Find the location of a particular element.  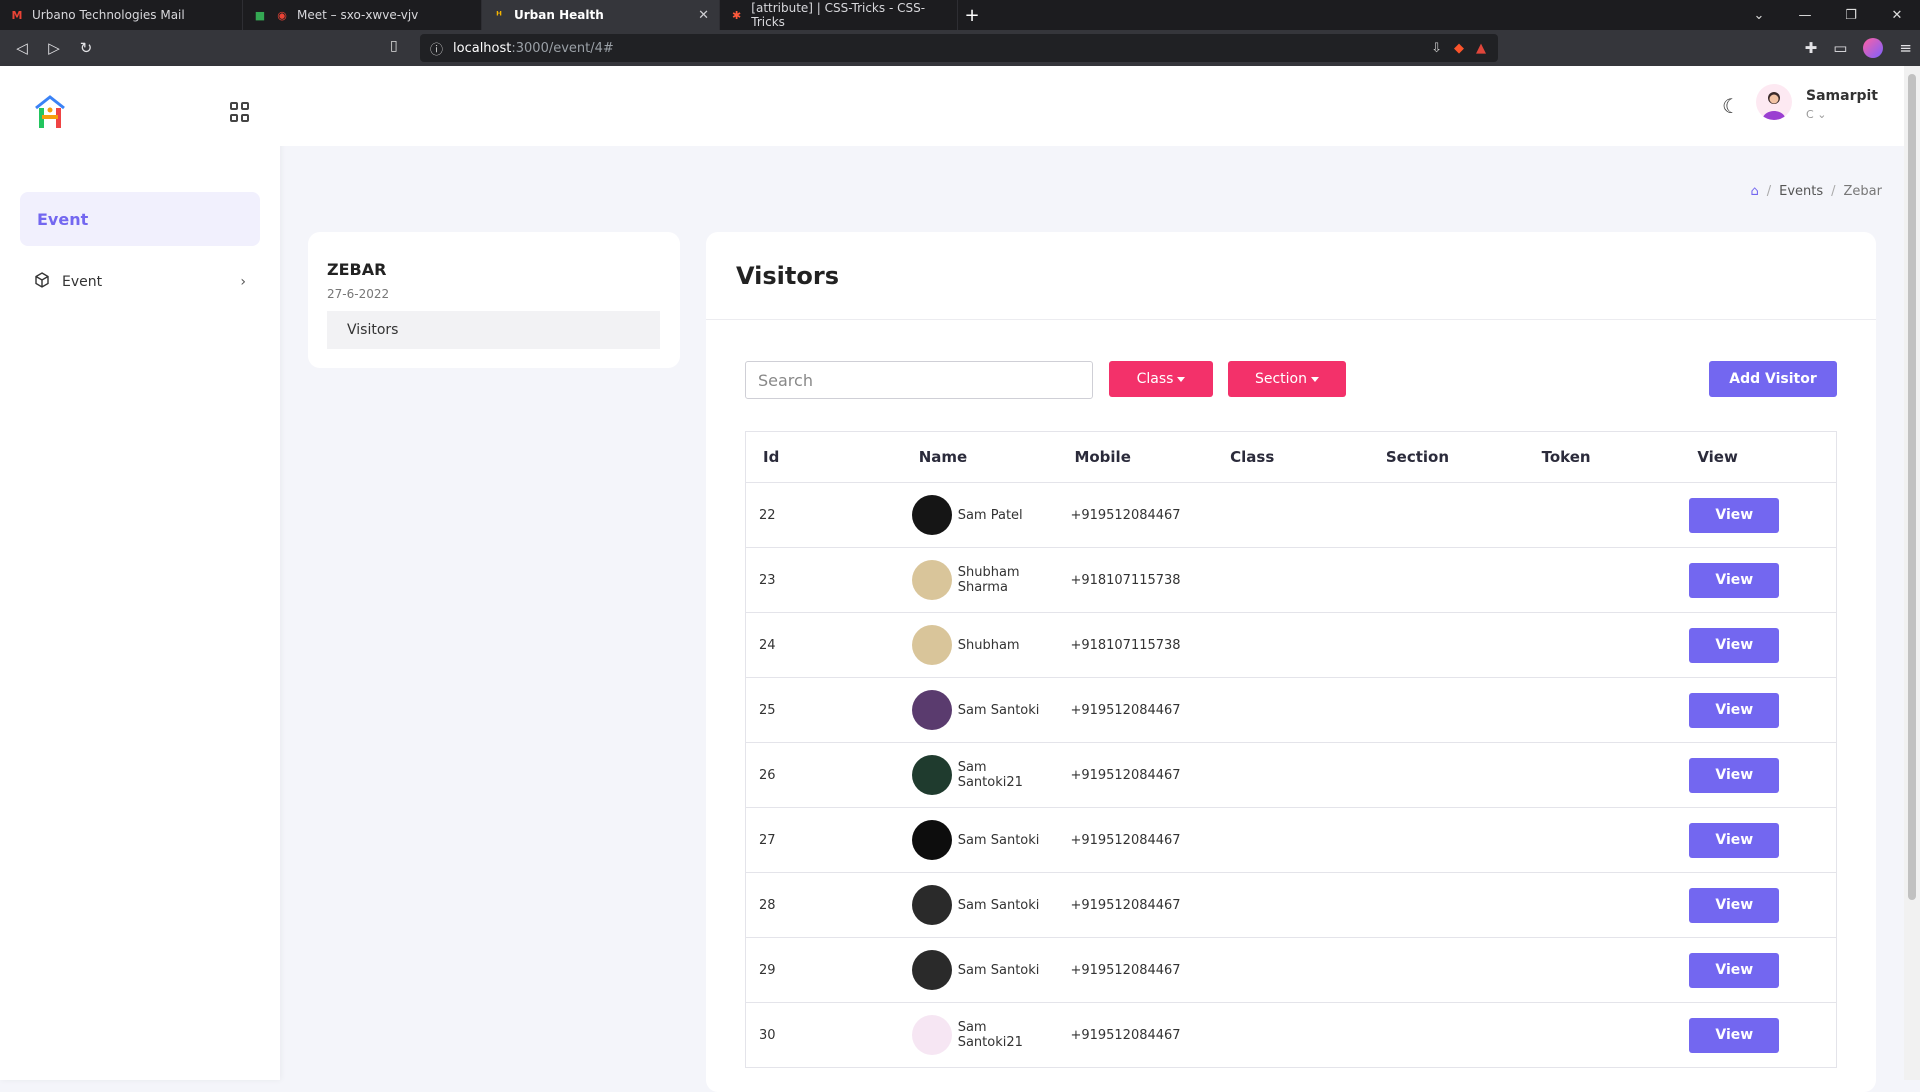

table-row: 29 Sam Santoki +919512084467 View is located at coordinates (1291, 970).